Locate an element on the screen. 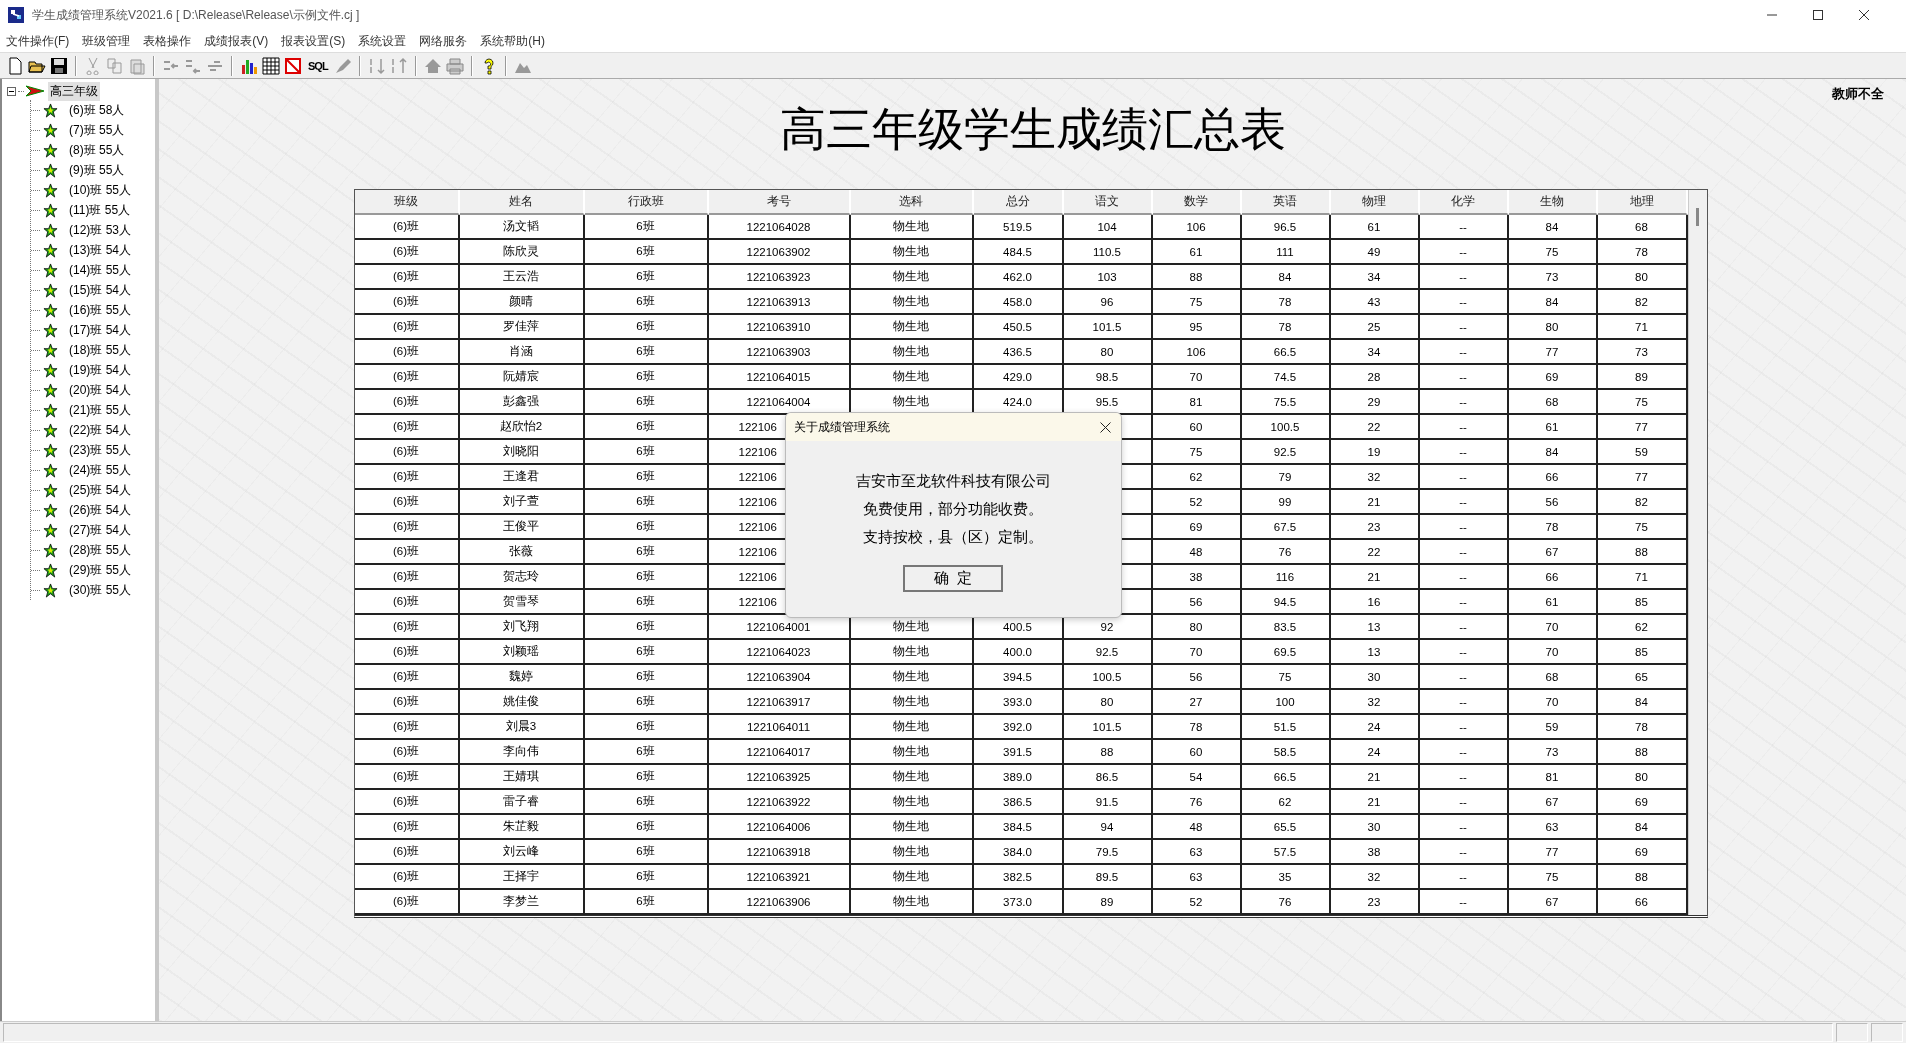 This screenshot has width=1906, height=1043. table-cell: 1221063917 is located at coordinates (779, 702).